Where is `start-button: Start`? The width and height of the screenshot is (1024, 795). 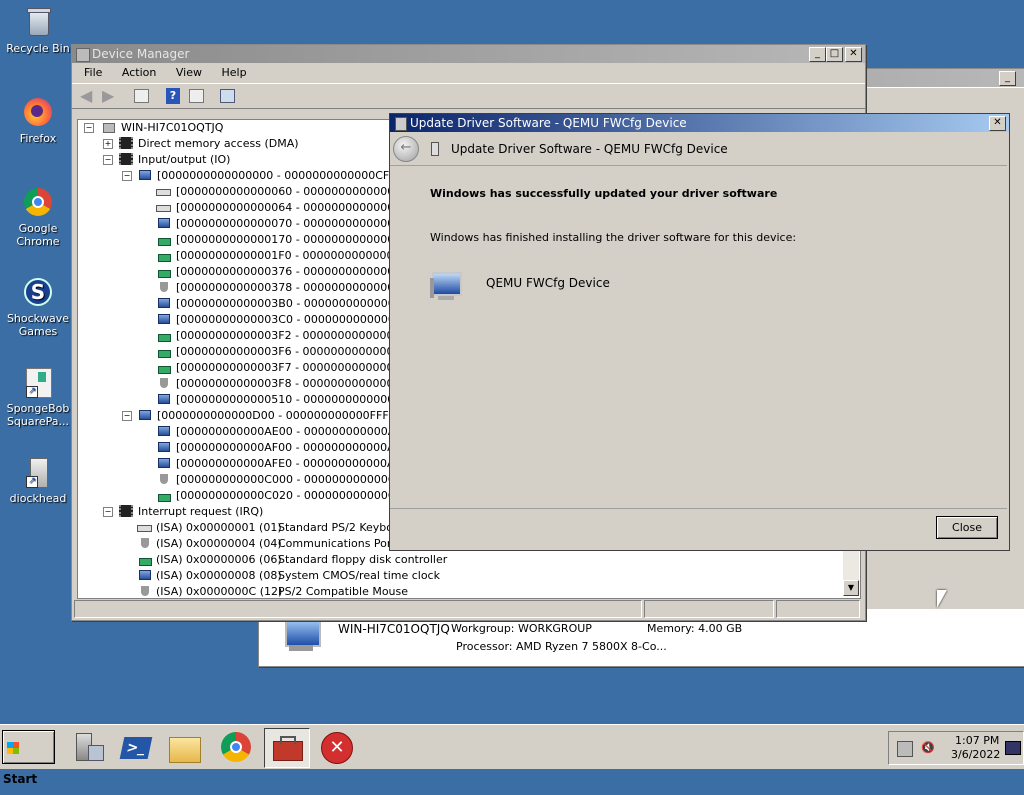
start-button: Start is located at coordinates (28, 758).